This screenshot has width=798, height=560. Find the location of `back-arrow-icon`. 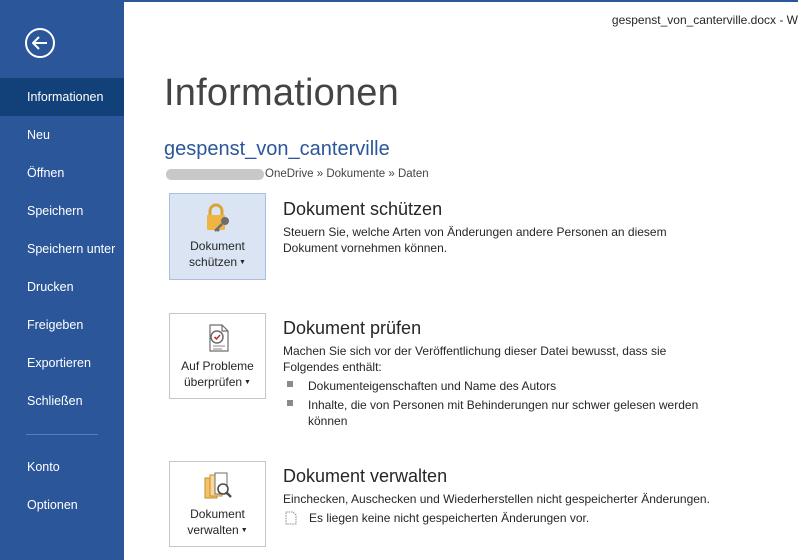

back-arrow-icon is located at coordinates (39, 43).